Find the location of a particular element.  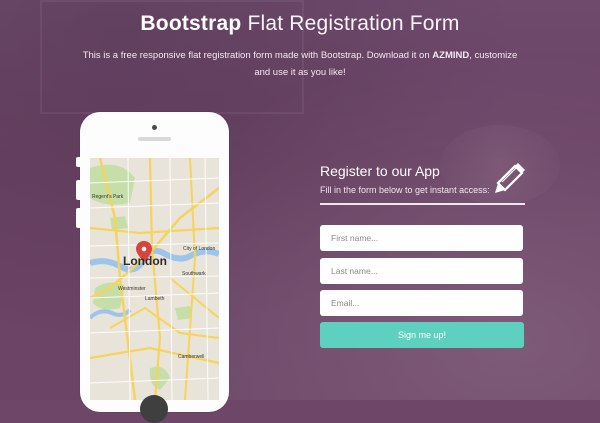

phone-speaker is located at coordinates (154, 139).